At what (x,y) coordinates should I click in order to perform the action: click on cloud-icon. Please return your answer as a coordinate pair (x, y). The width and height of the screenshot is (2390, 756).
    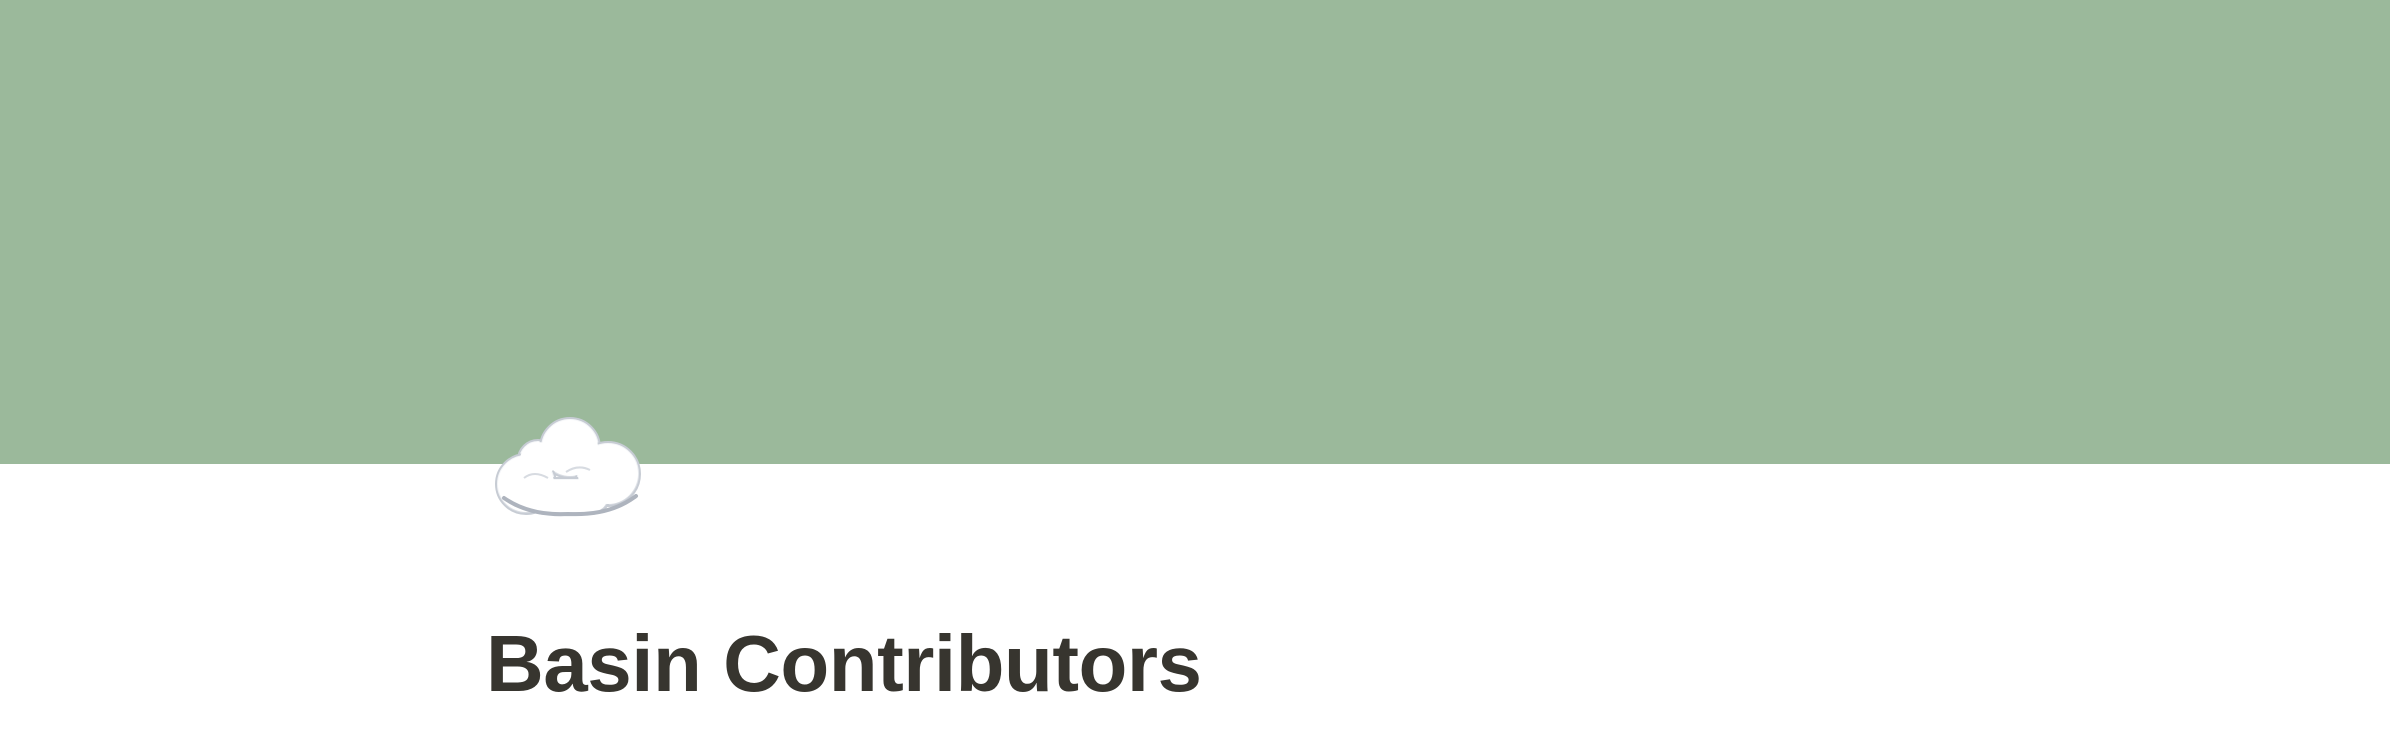
    Looking at the image, I should click on (568, 463).